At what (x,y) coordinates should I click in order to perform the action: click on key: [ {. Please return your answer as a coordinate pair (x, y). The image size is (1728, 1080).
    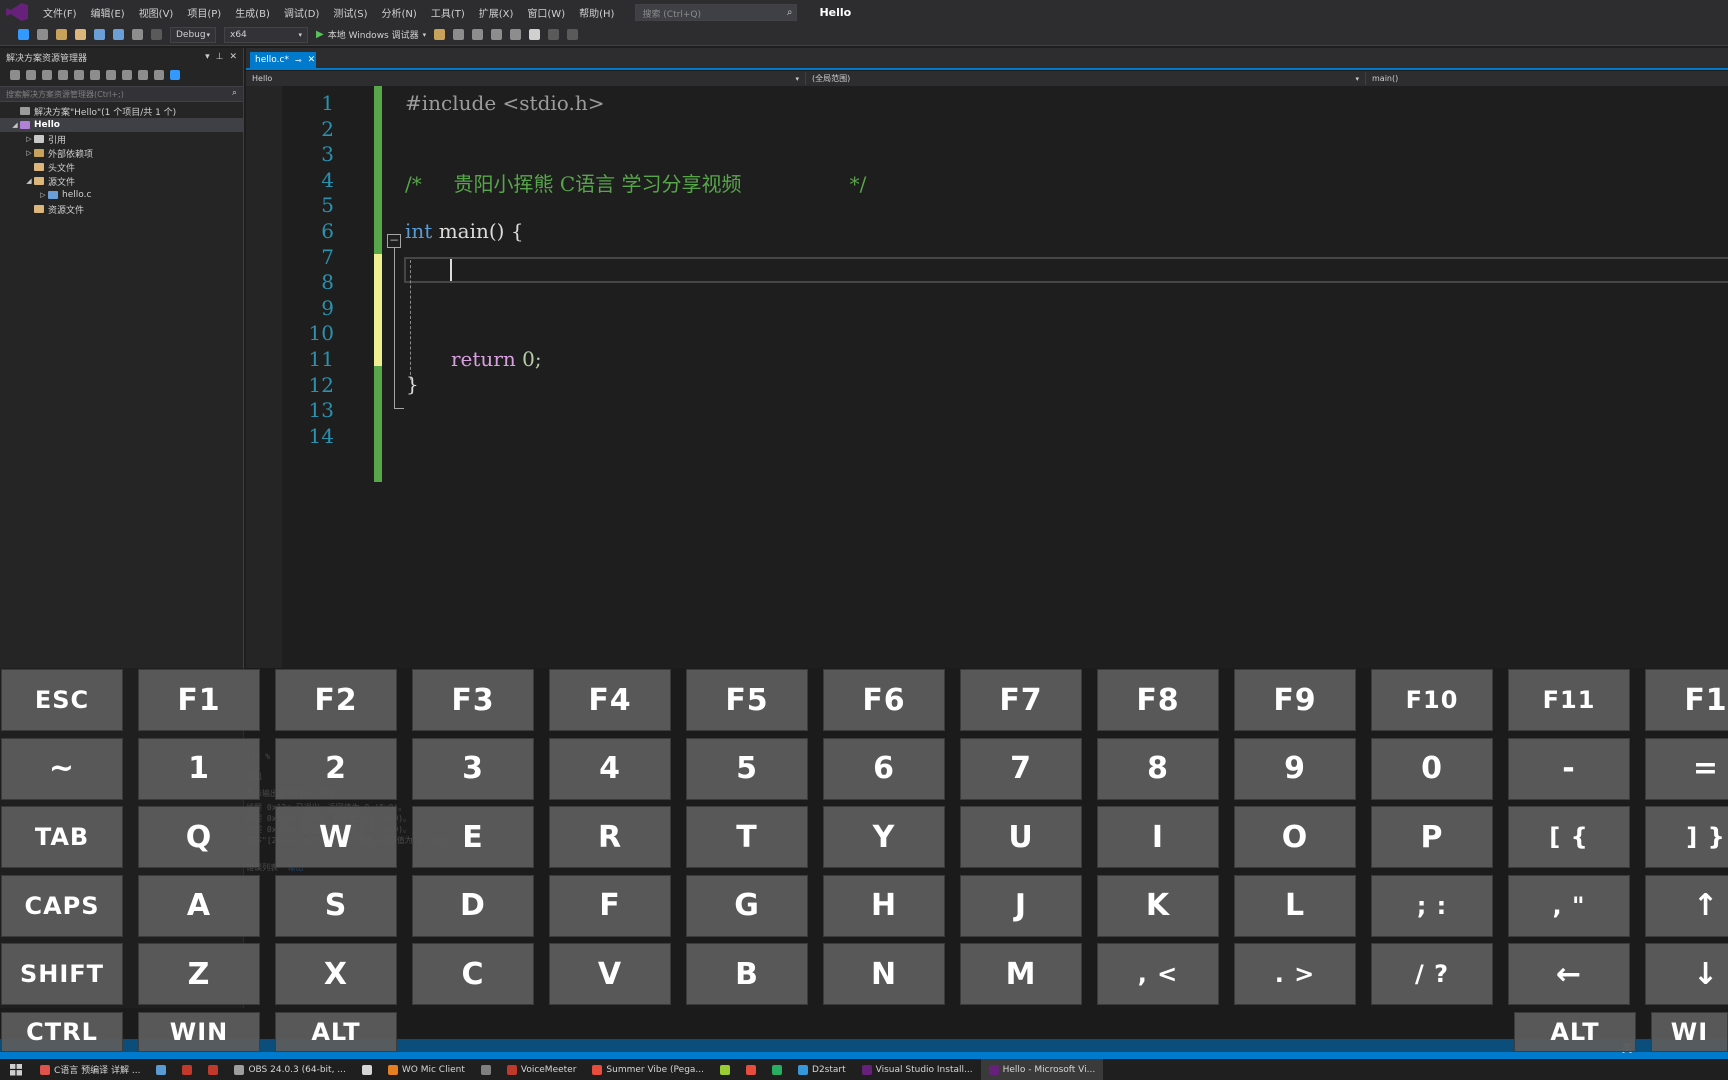
    Looking at the image, I should click on (1569, 837).